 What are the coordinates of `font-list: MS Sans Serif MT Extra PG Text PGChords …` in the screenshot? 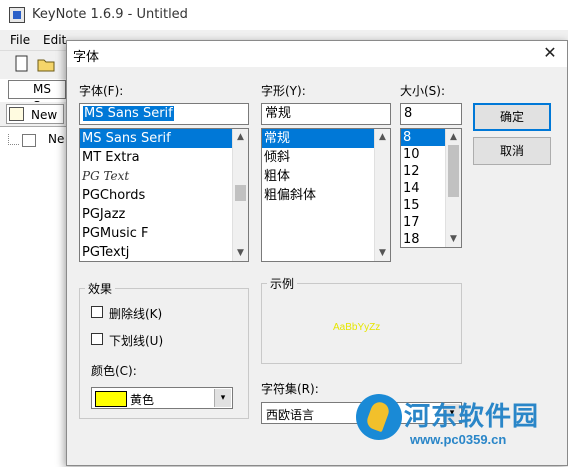 It's located at (164, 195).